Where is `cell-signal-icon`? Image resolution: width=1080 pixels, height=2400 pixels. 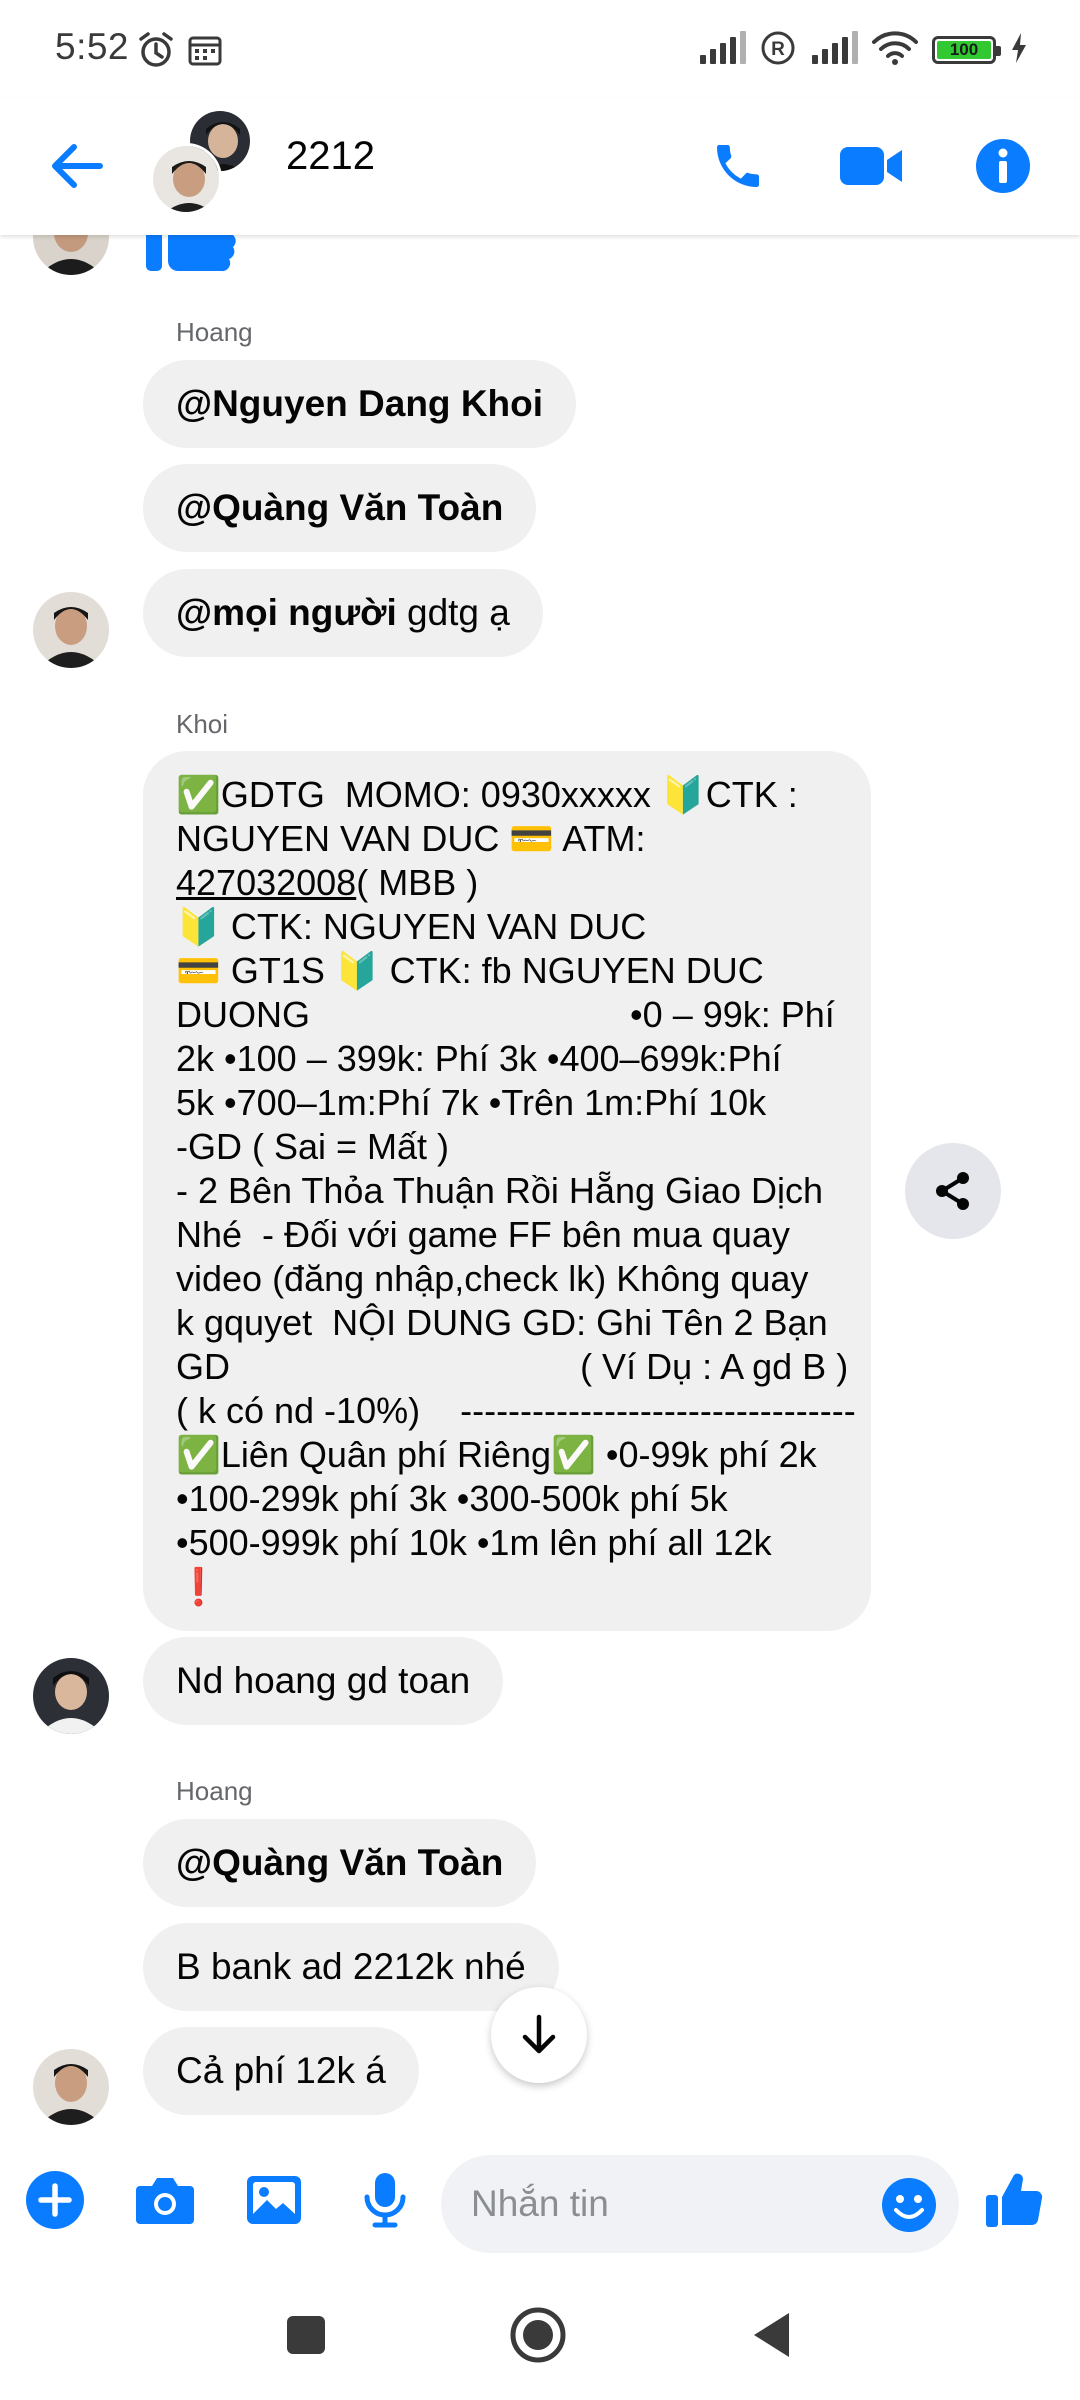 cell-signal-icon is located at coordinates (722, 50).